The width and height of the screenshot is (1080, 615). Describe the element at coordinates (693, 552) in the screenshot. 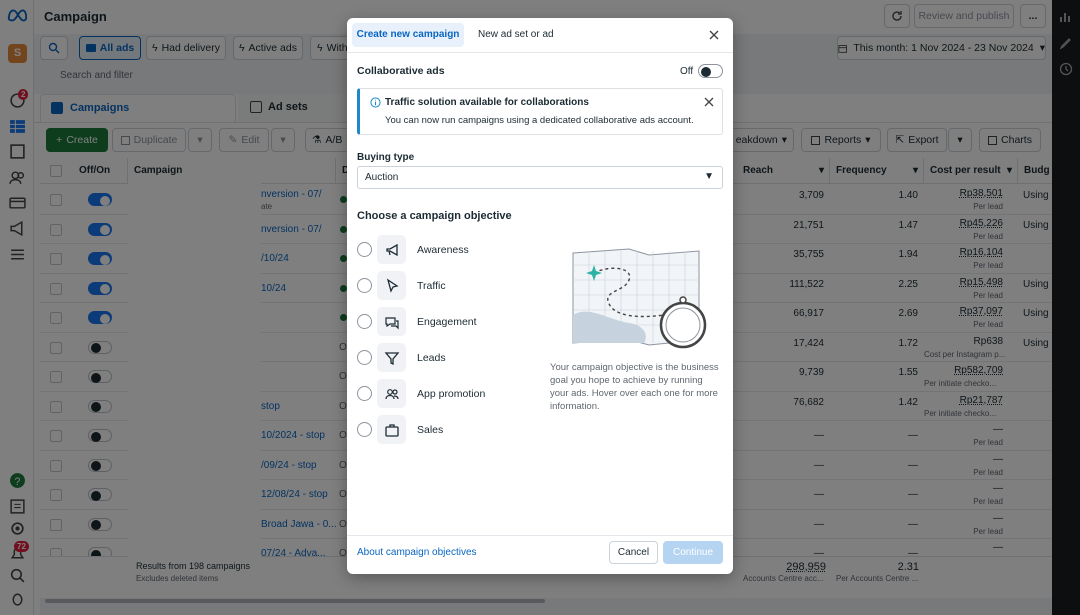

I see `continue-button: Continue` at that location.